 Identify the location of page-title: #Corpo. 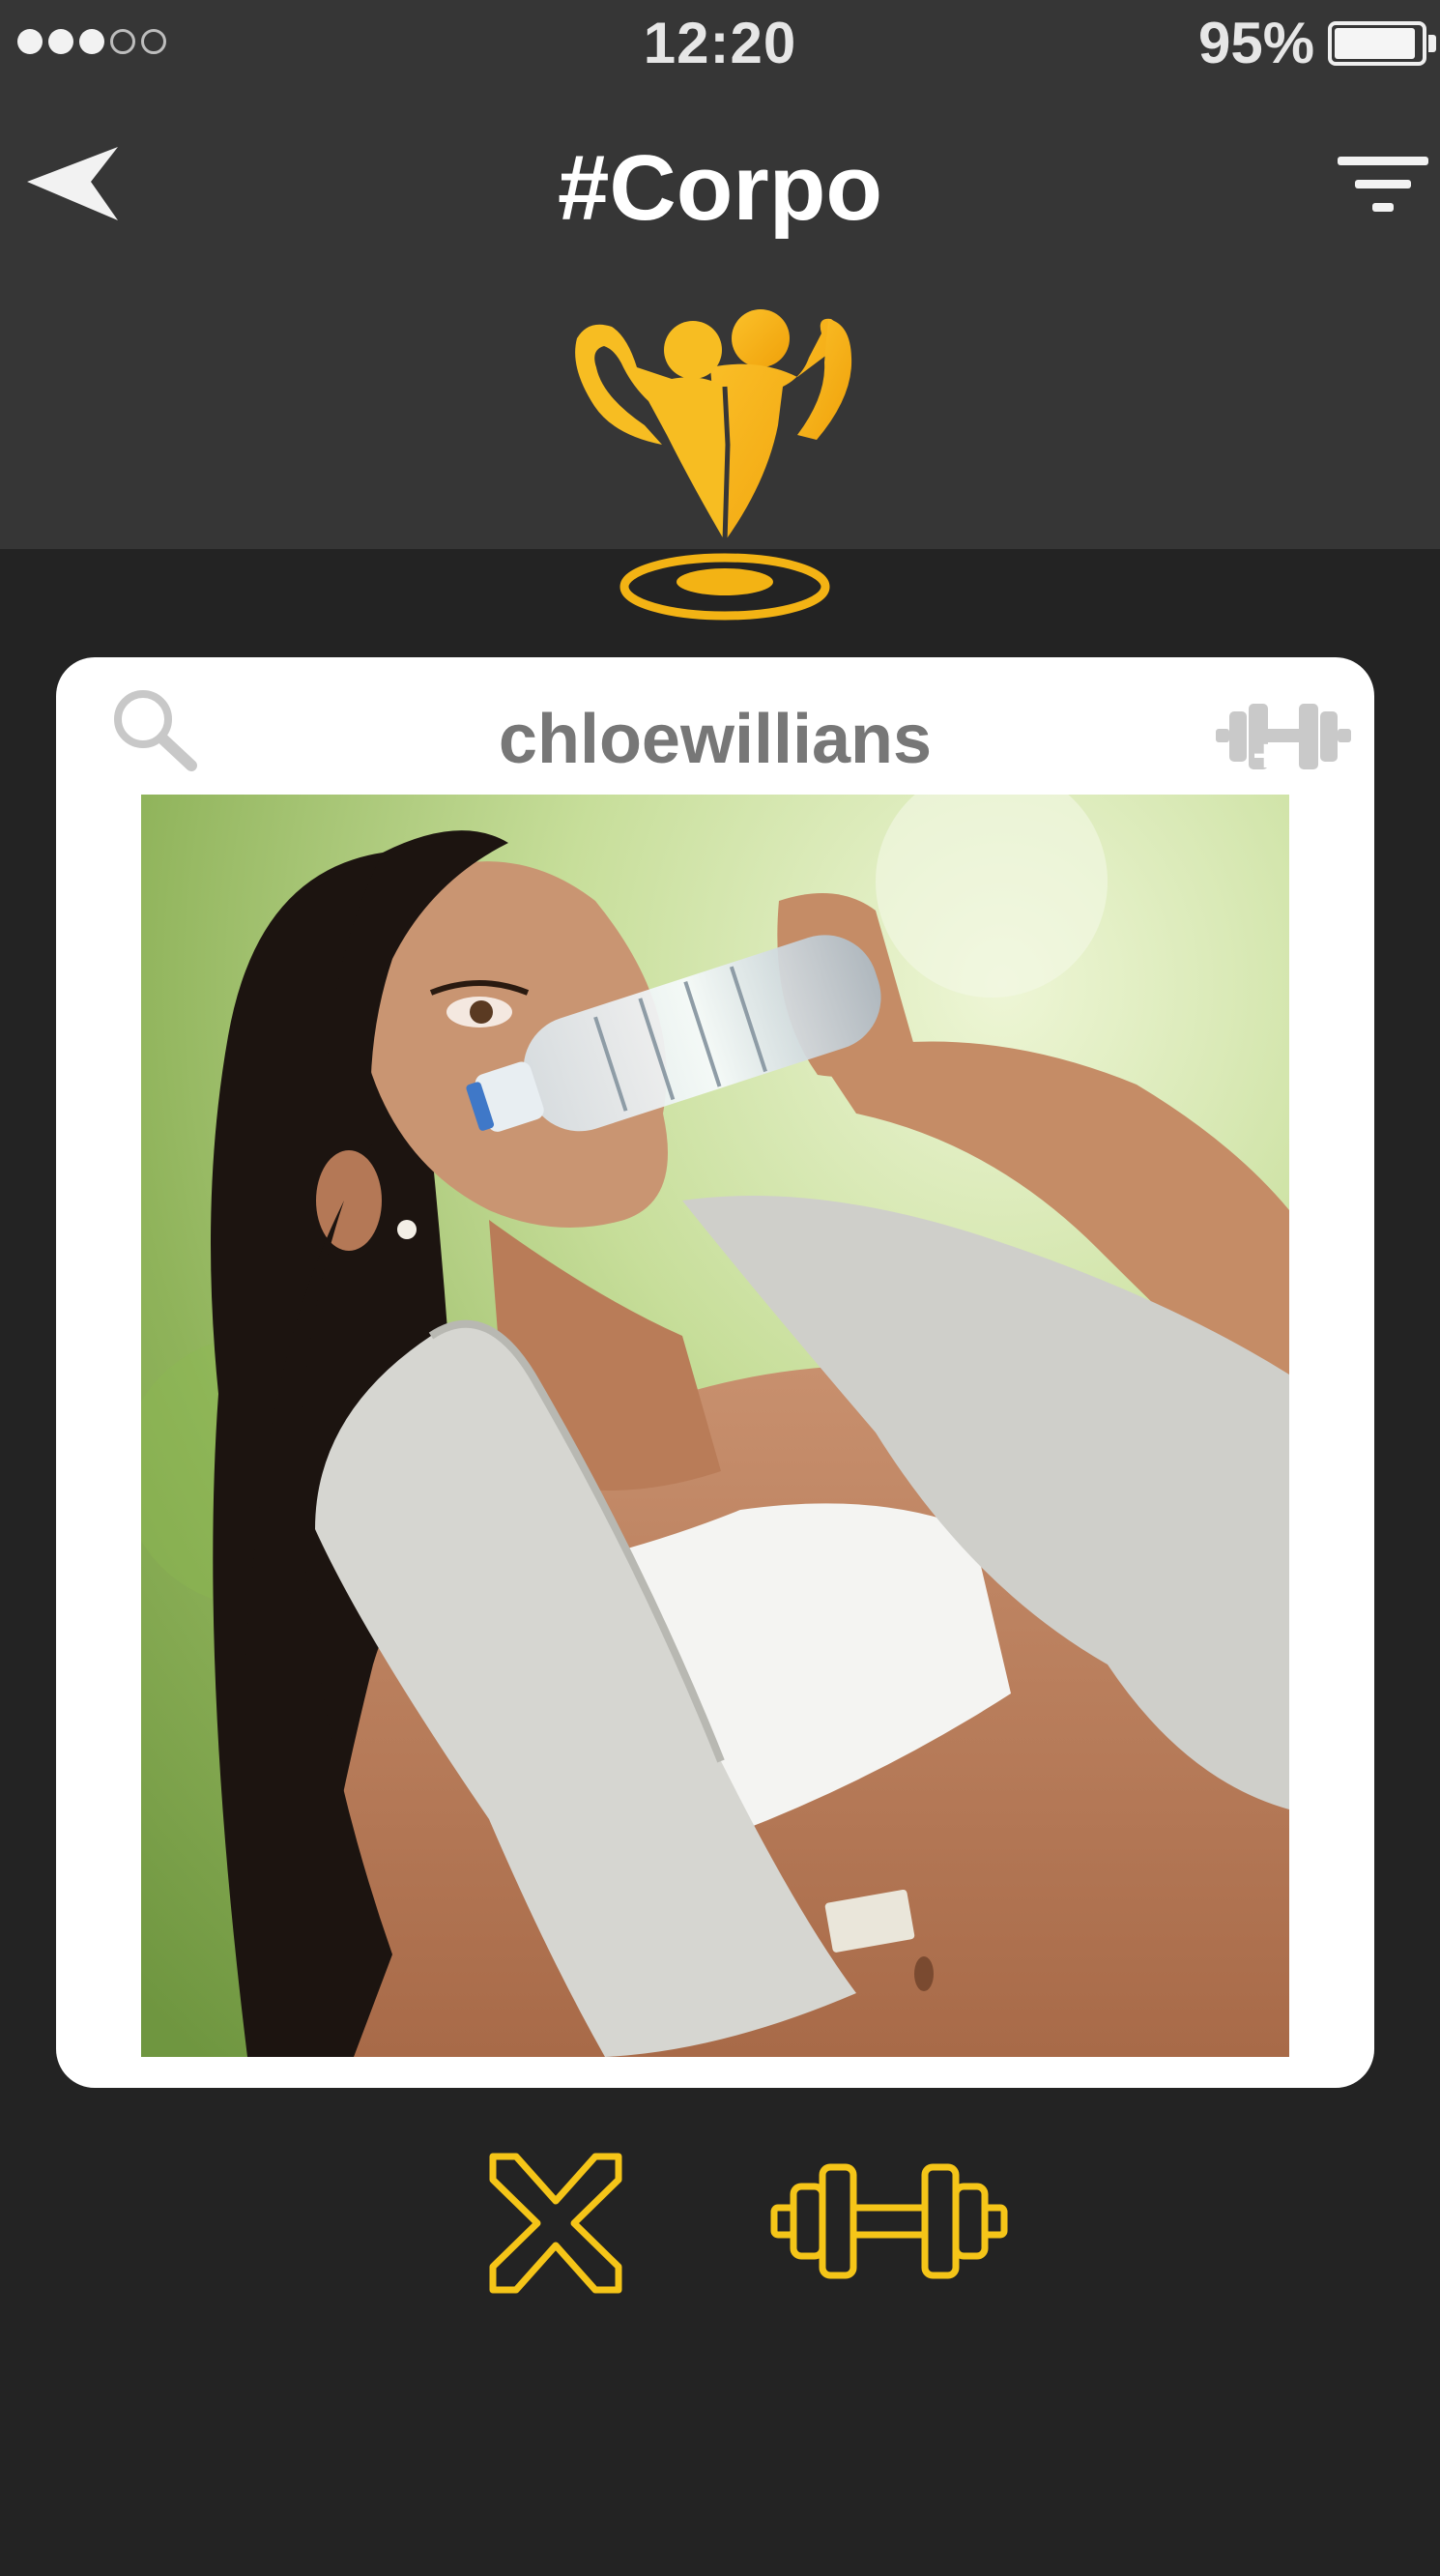
(720, 188).